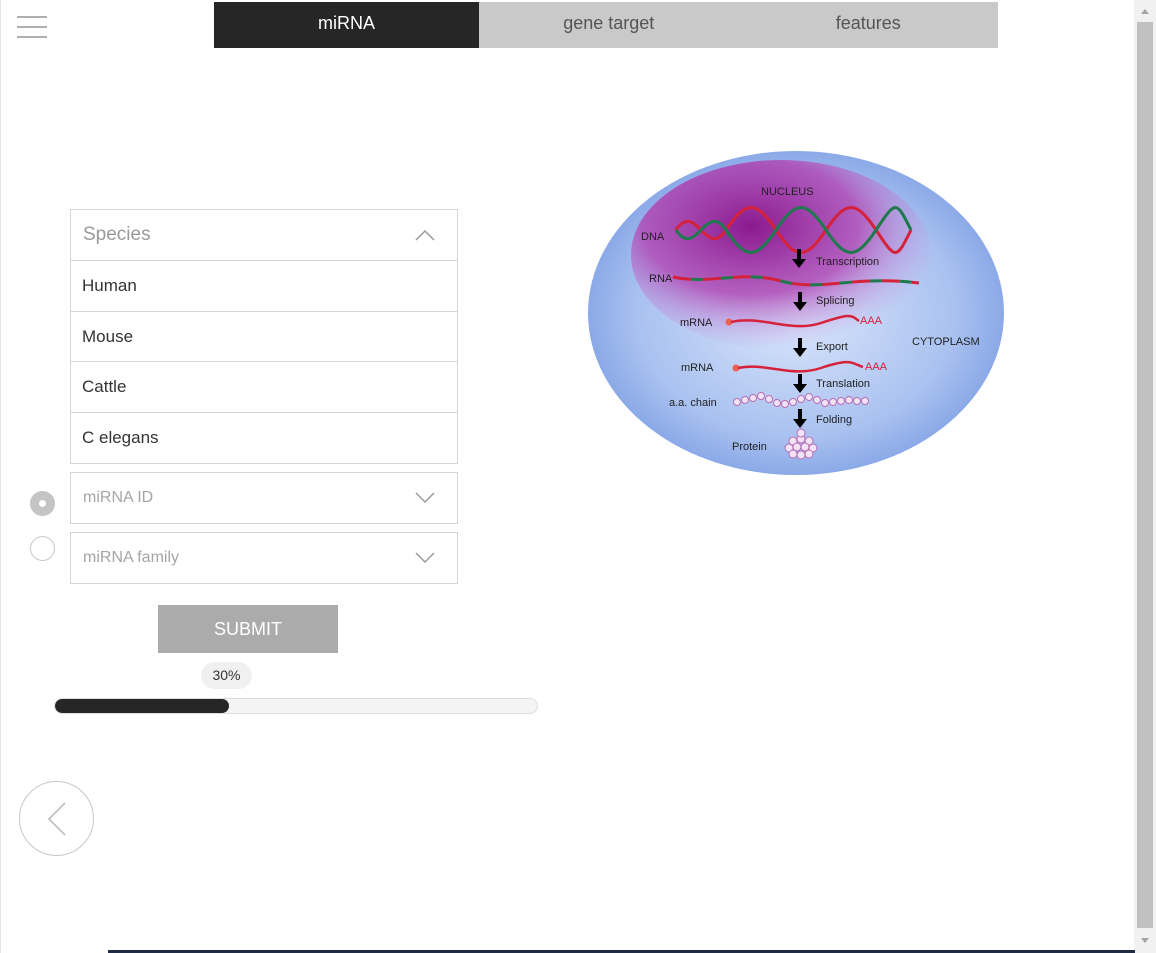  What do you see at coordinates (296, 706) in the screenshot?
I see `progress-bar` at bounding box center [296, 706].